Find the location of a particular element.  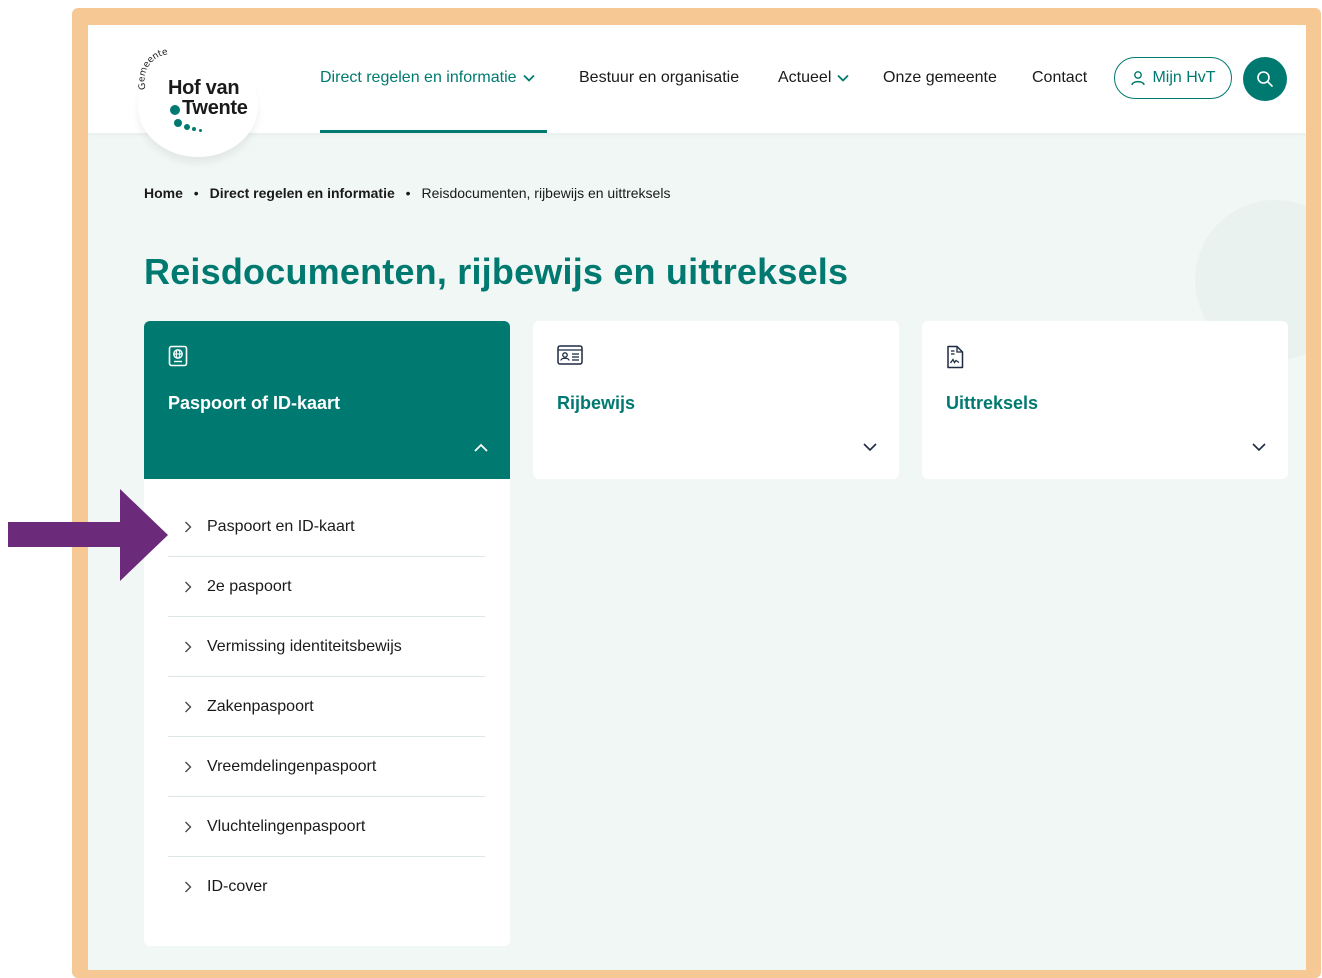

list-item: Vermissing identiteitsbewijs is located at coordinates (326, 647).